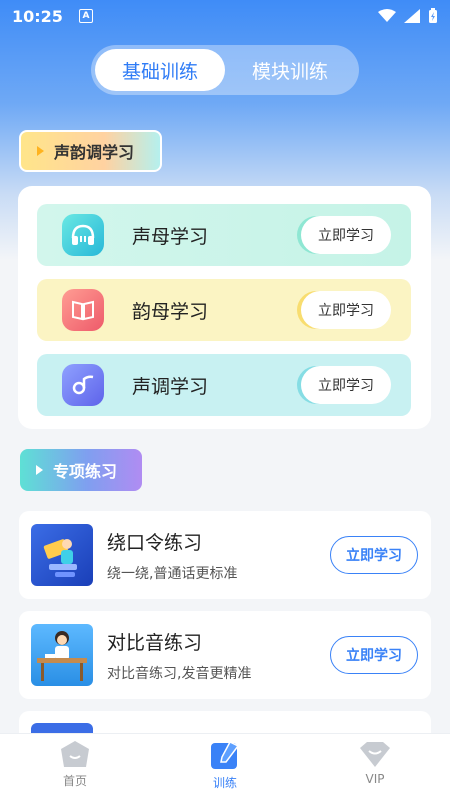 The image size is (450, 801). What do you see at coordinates (155, 542) in the screenshot?
I see `practice-title: 绕口令练习` at bounding box center [155, 542].